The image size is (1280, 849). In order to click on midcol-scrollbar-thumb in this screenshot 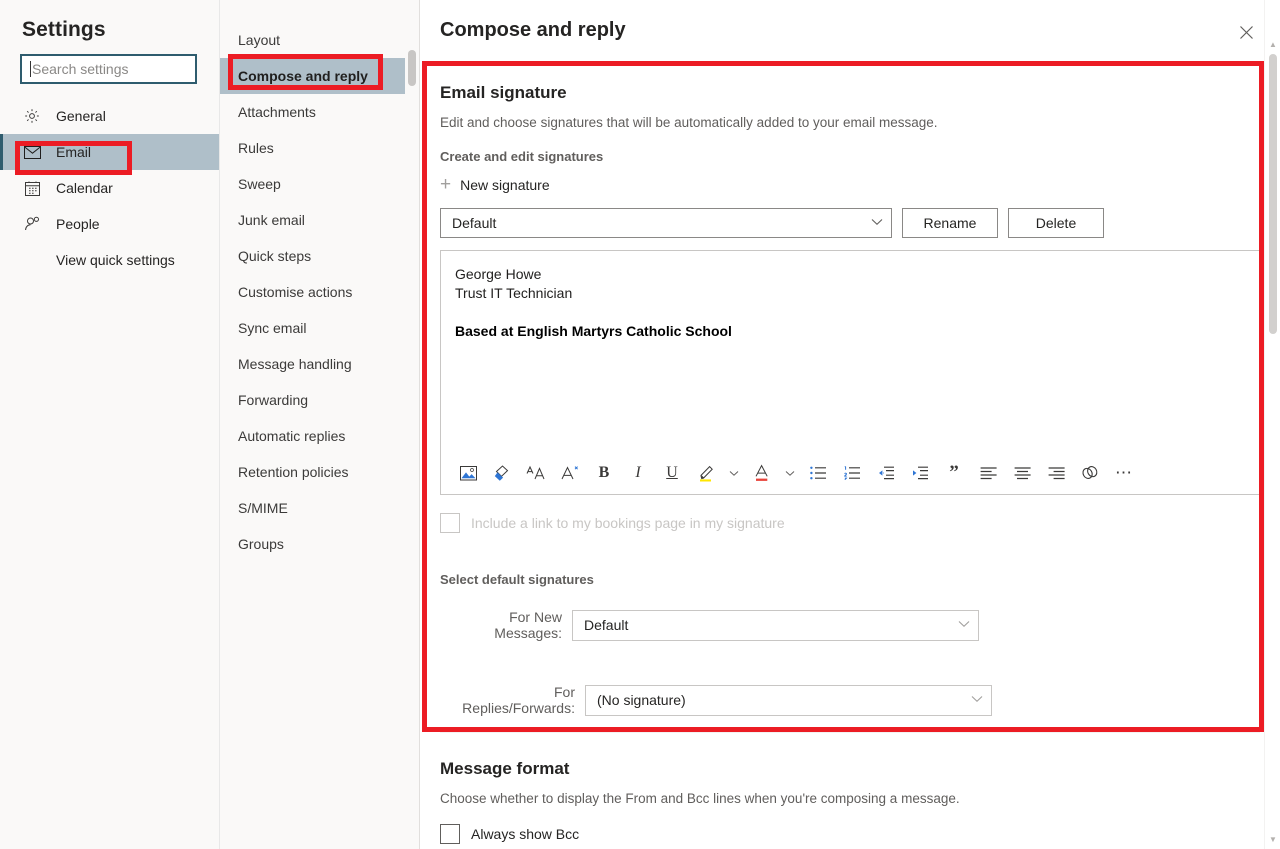, I will do `click(412, 68)`.